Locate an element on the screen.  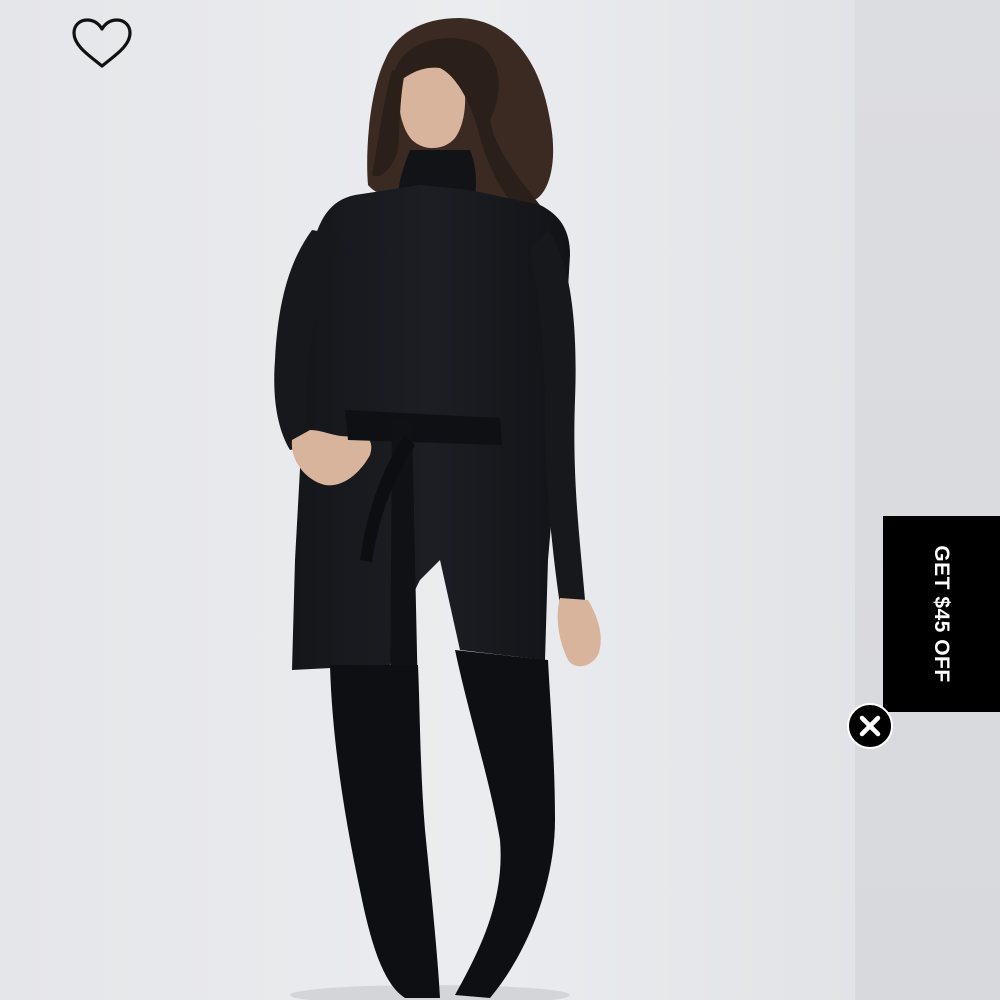
adjacent-image-strip is located at coordinates (927, 500).